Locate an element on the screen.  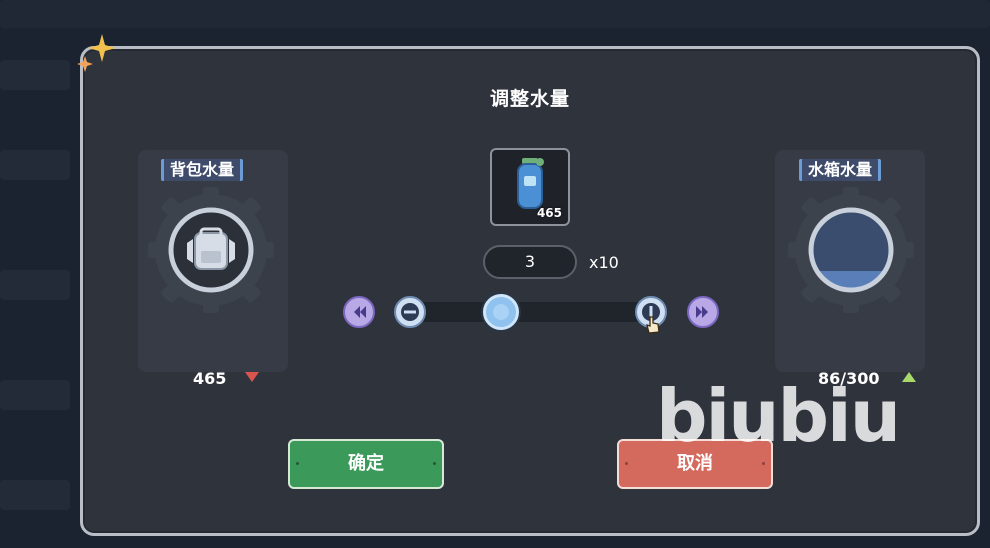
min-button is located at coordinates (359, 312).